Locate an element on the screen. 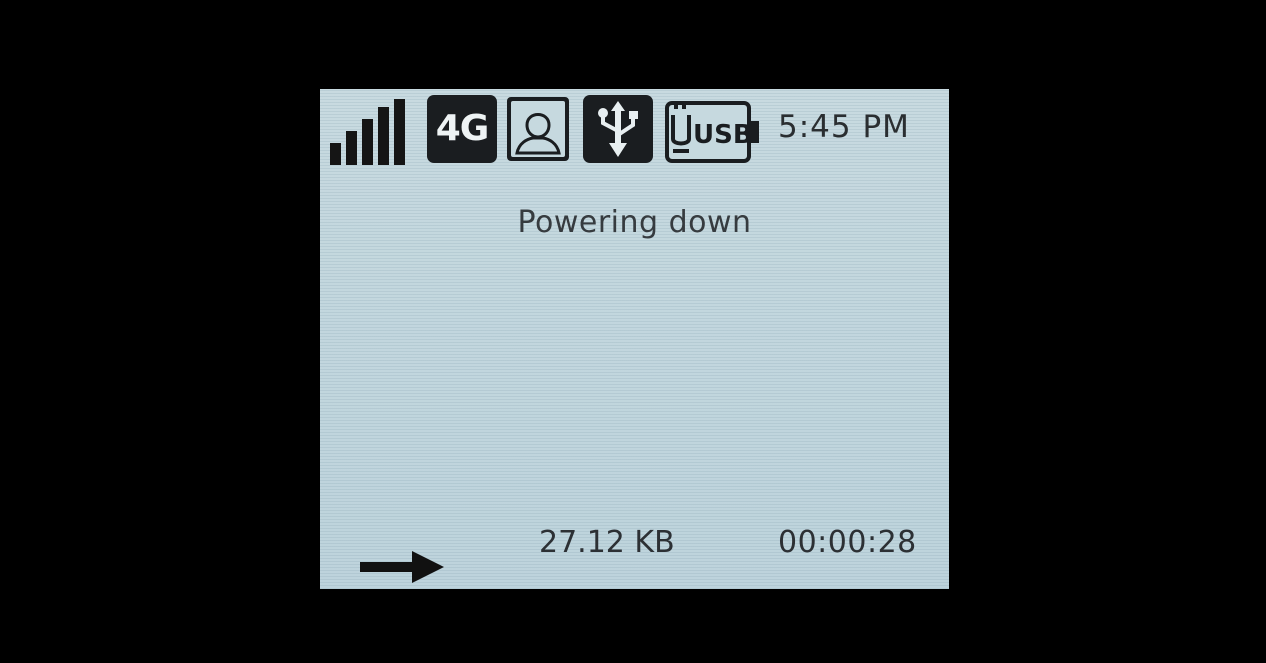  status-clock: 5:45 PM is located at coordinates (844, 127).